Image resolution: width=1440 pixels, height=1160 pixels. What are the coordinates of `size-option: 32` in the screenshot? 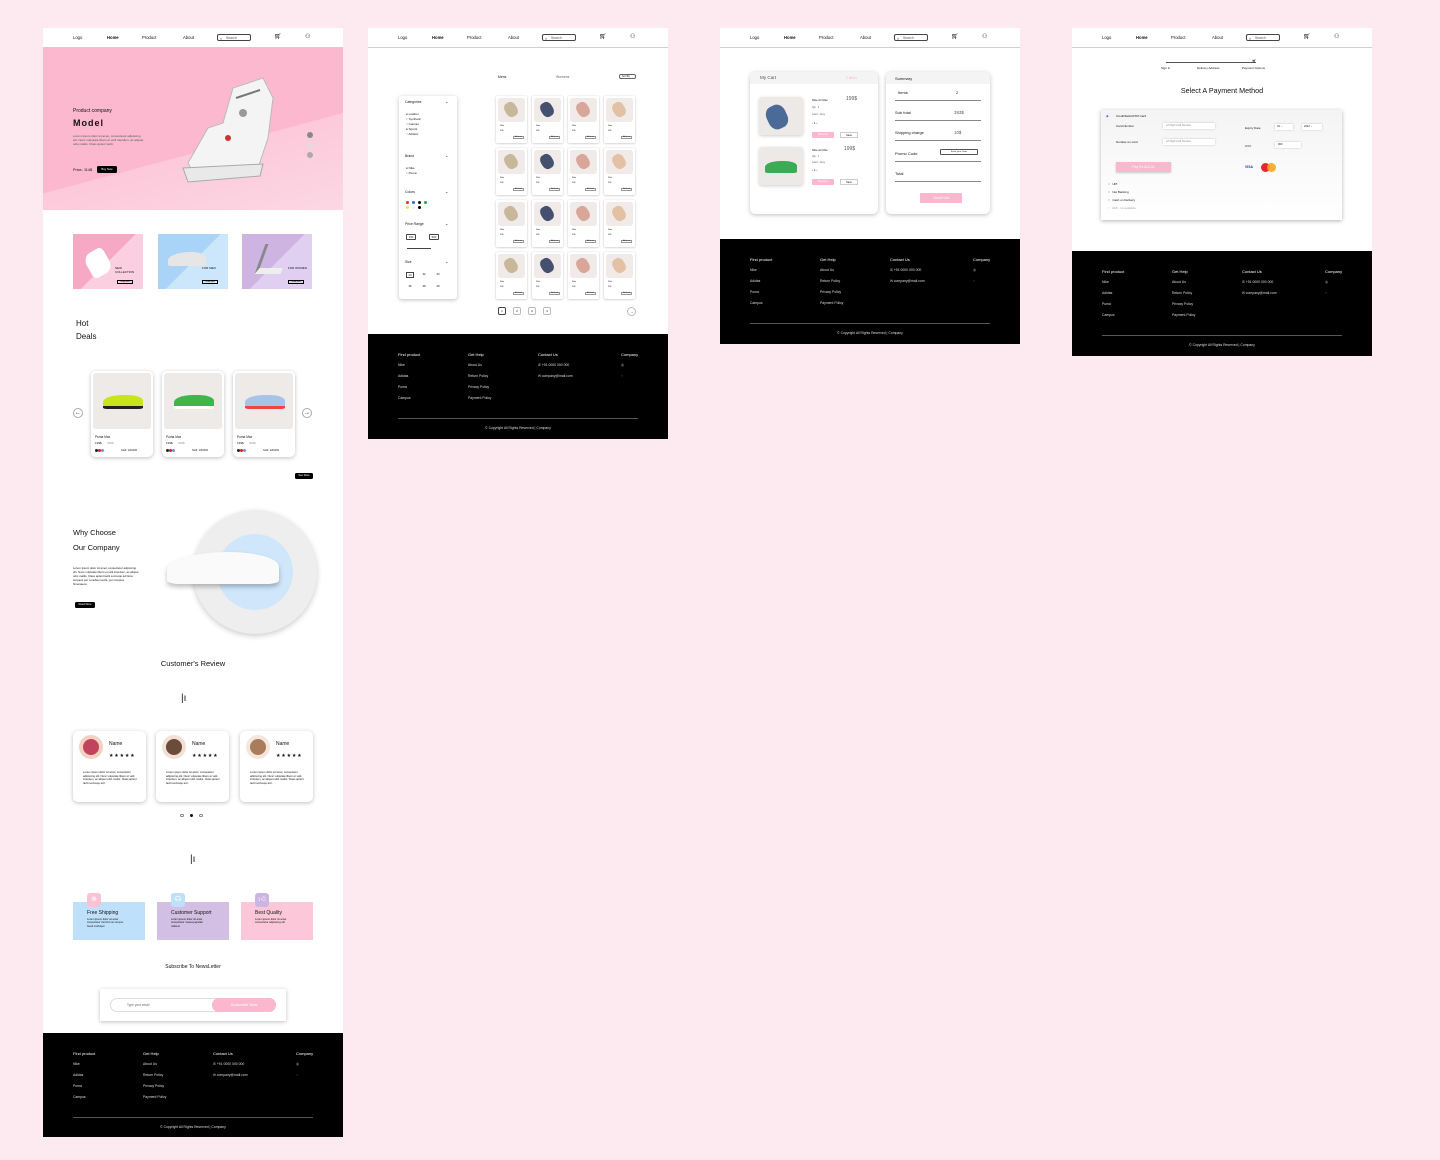 It's located at (424, 275).